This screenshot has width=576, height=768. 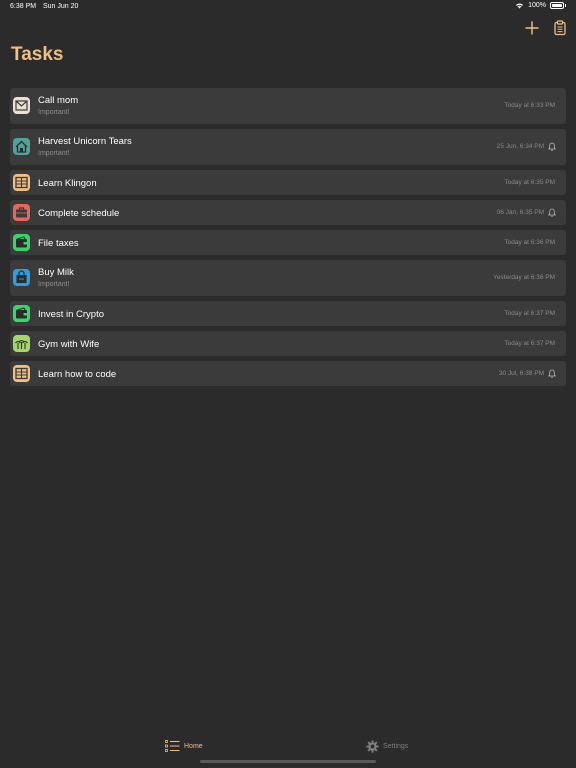 What do you see at coordinates (58, 243) in the screenshot?
I see `task-title: File taxes` at bounding box center [58, 243].